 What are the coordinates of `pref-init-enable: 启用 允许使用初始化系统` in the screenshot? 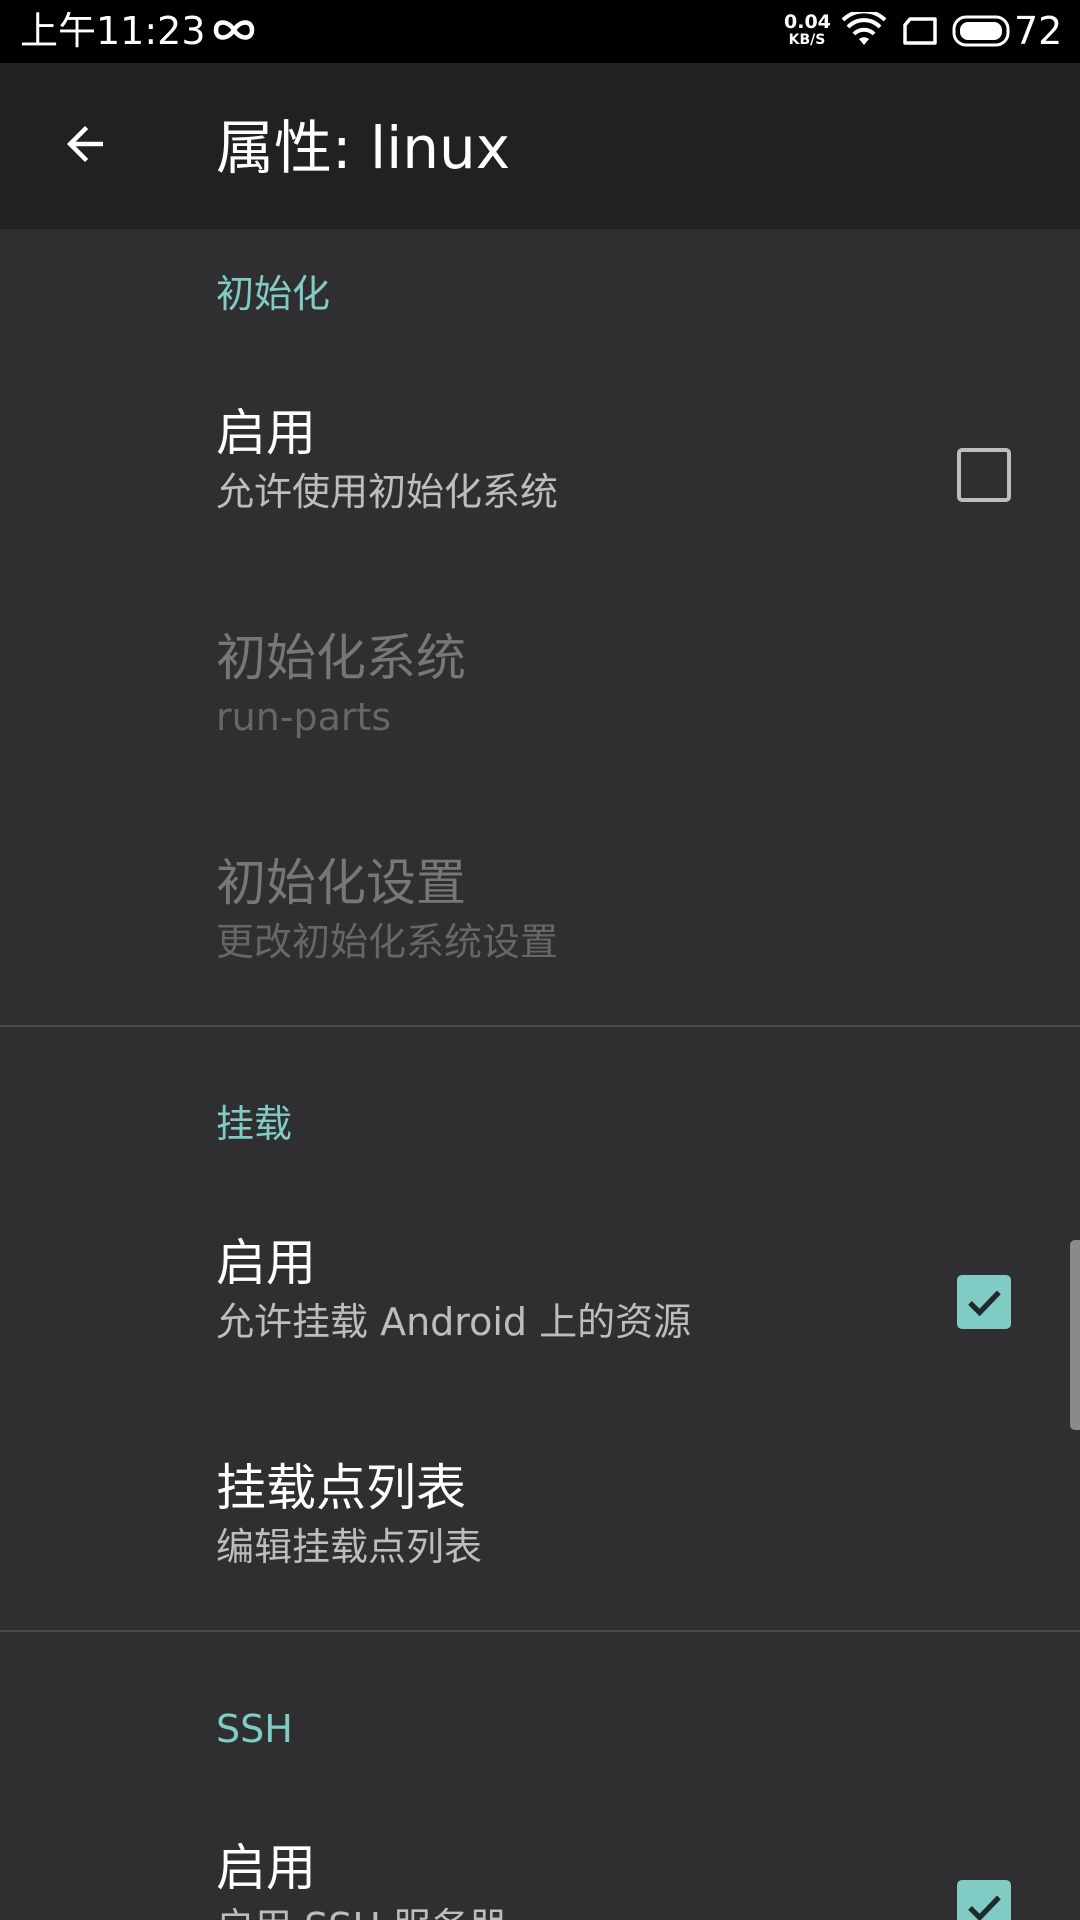 It's located at (540, 477).